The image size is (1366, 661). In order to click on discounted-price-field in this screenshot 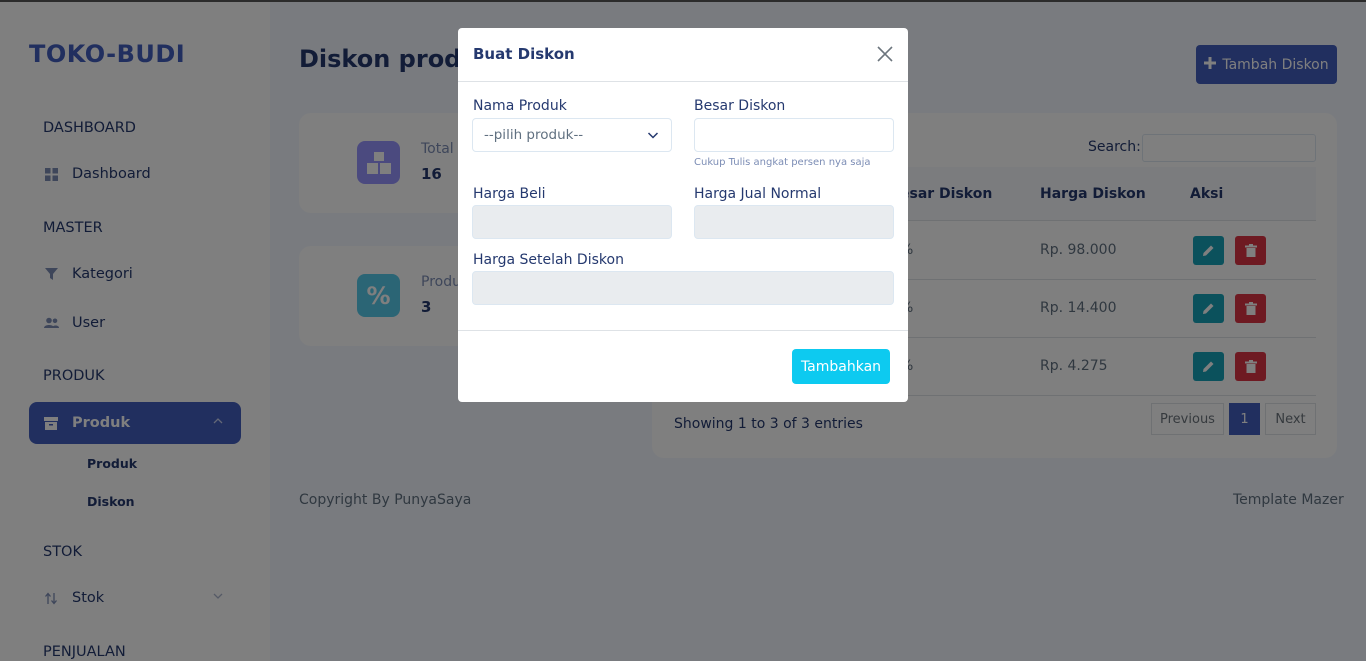, I will do `click(683, 288)`.